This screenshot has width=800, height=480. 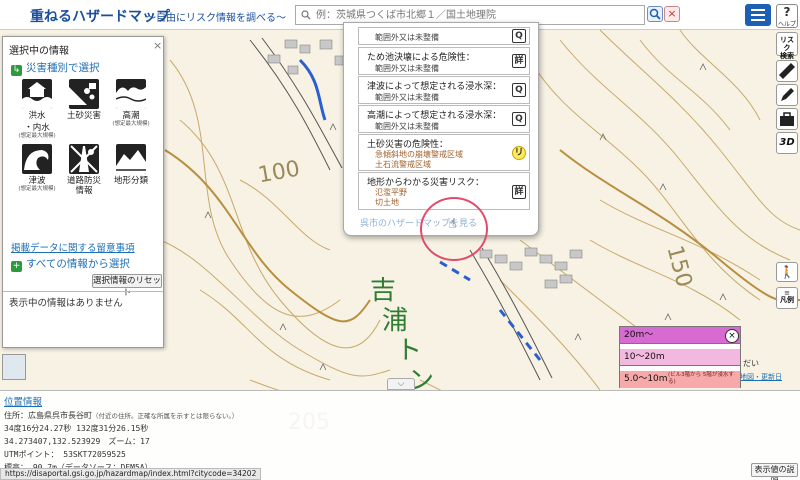 I want to click on search-icon, so click(x=655, y=14).